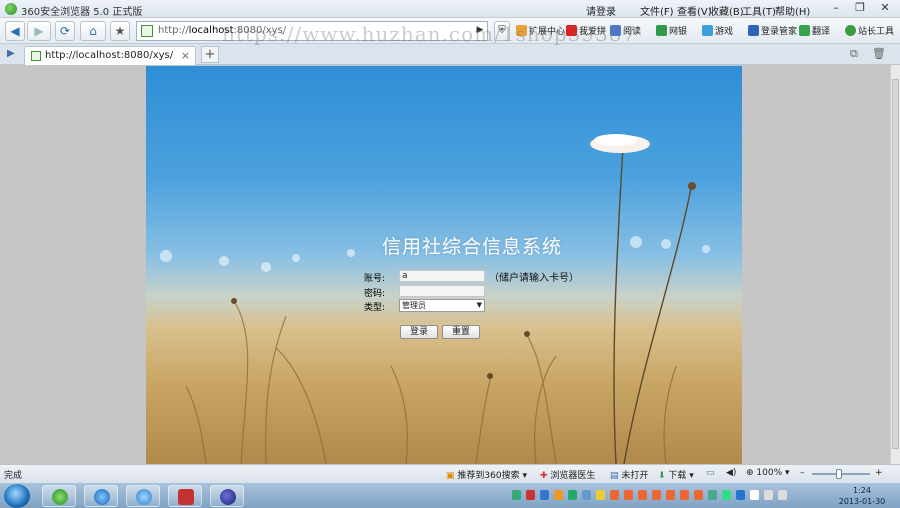 This screenshot has height=508, width=900. Describe the element at coordinates (726, 10) in the screenshot. I see `menu-favorites: 收藏(B)` at that location.